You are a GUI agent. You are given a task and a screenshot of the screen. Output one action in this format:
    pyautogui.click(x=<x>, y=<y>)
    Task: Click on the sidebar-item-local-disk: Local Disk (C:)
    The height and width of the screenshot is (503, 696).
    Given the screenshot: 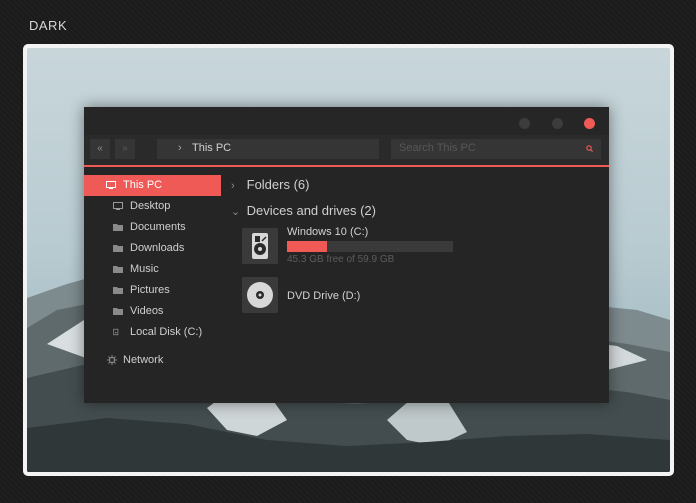 What is the action you would take?
    pyautogui.click(x=152, y=332)
    